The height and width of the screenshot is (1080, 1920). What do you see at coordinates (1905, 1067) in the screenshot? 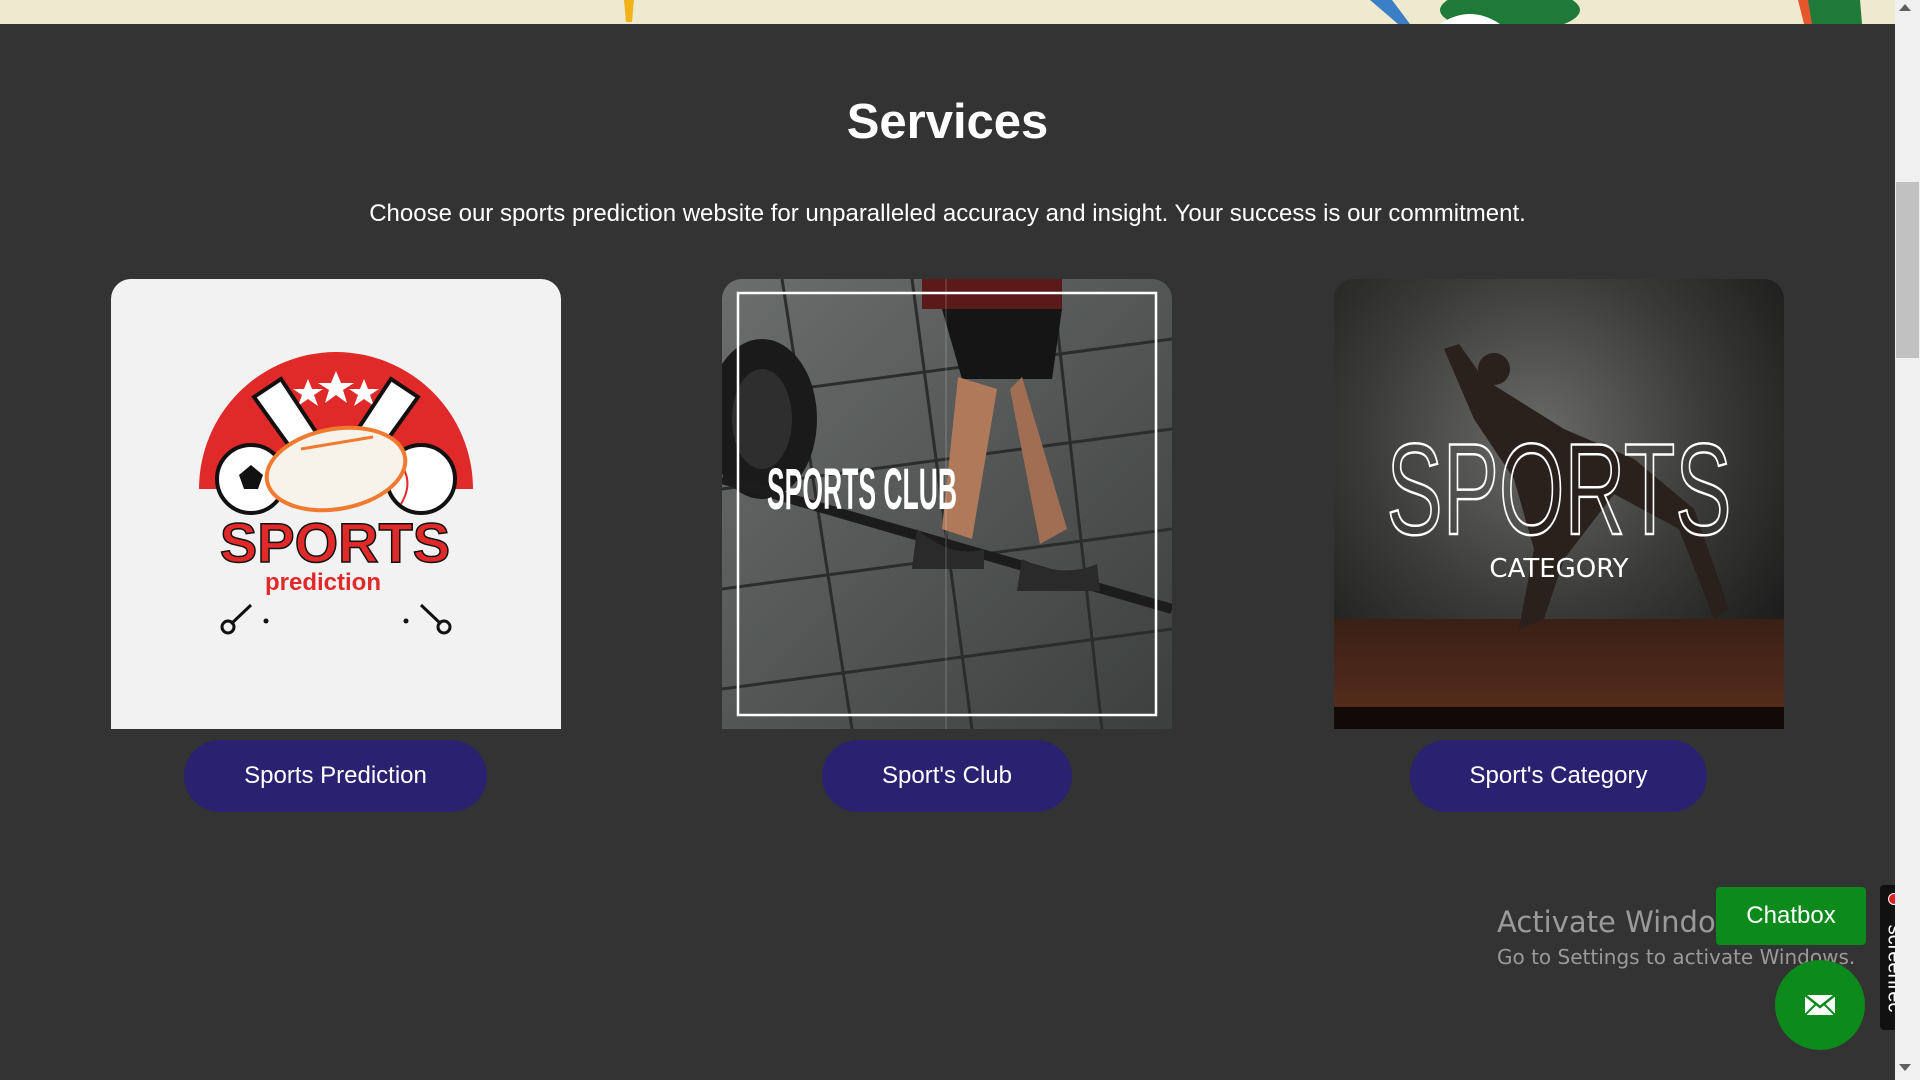
I see `scroll-down-arrow-icon` at bounding box center [1905, 1067].